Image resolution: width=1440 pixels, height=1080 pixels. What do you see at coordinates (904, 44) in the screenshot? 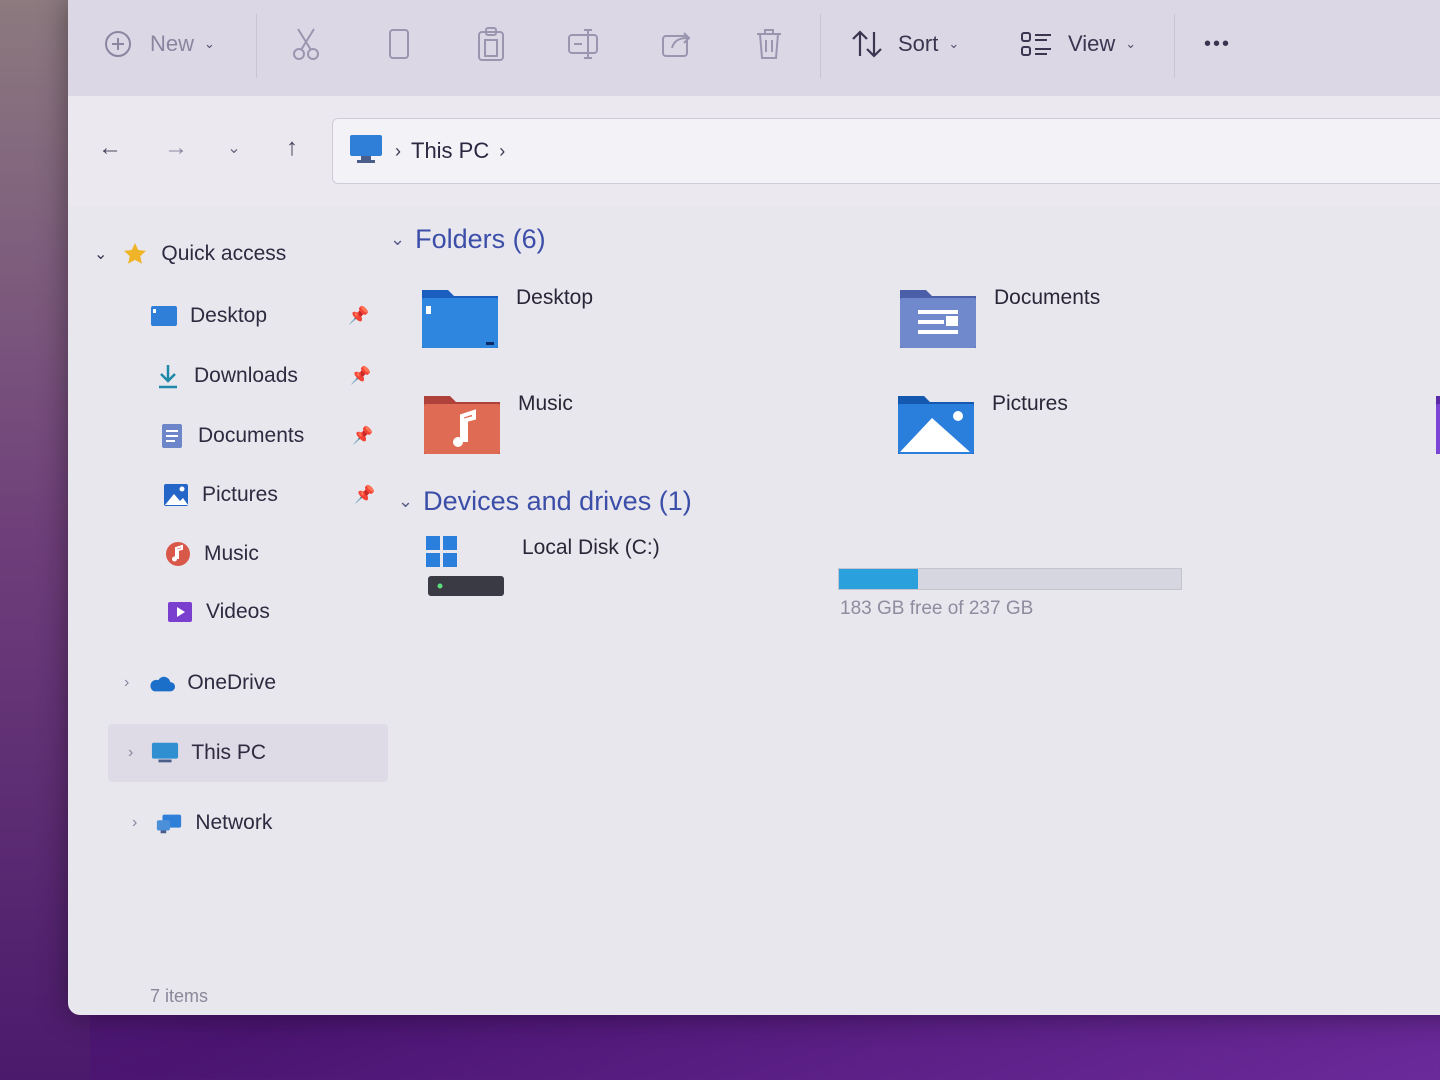
I see `sort-button: Sort ⌄` at bounding box center [904, 44].